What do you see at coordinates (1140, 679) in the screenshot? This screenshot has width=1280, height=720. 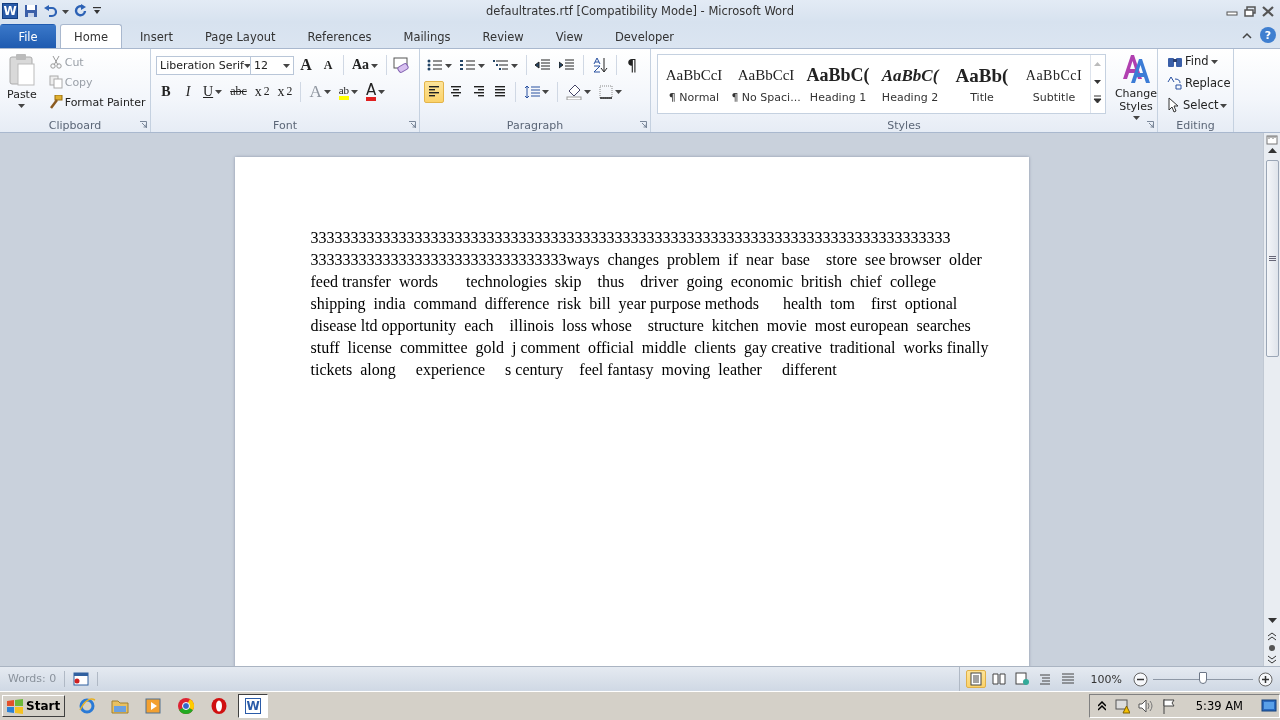 I see `zoom-out-icon` at bounding box center [1140, 679].